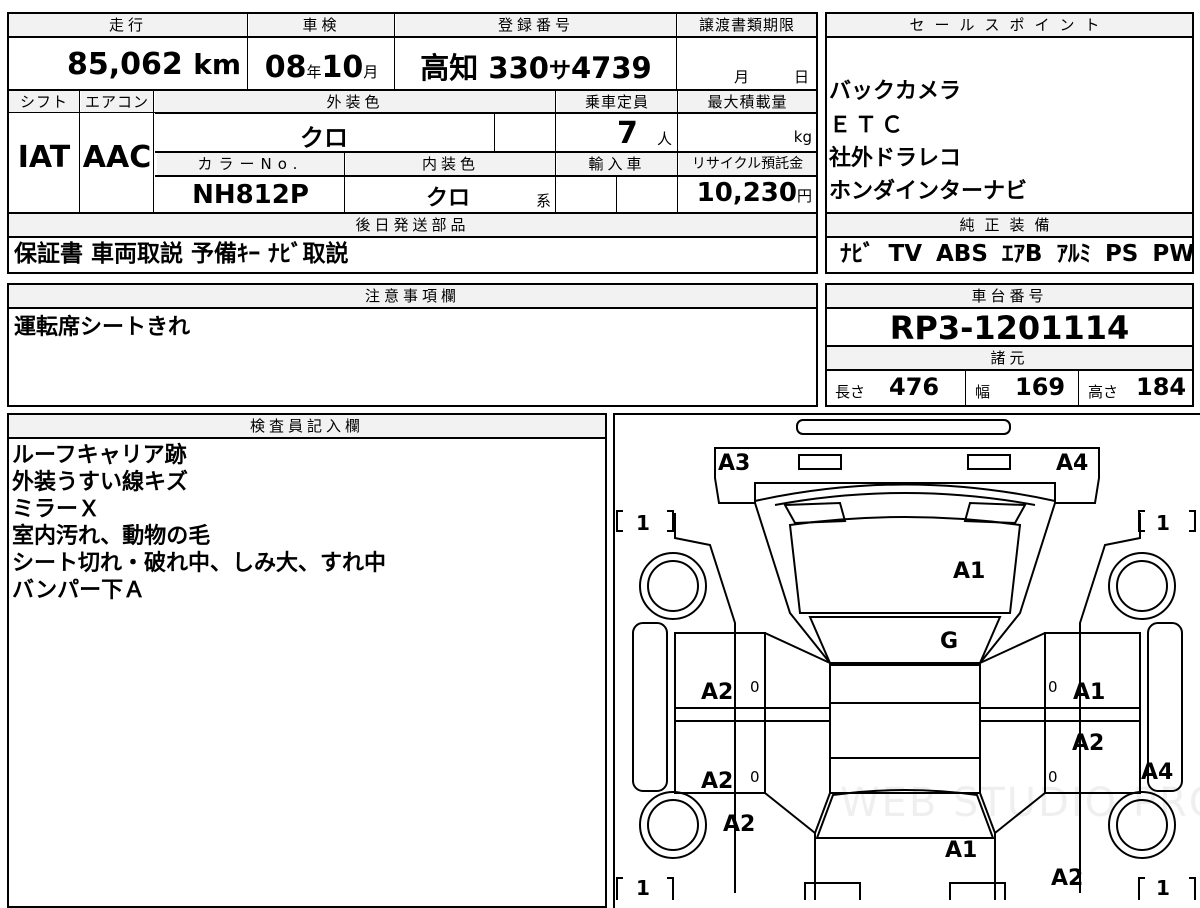 The width and height of the screenshot is (1200, 908). Describe the element at coordinates (717, 781) in the screenshot. I see `mark-rear-left-door: A2` at that location.